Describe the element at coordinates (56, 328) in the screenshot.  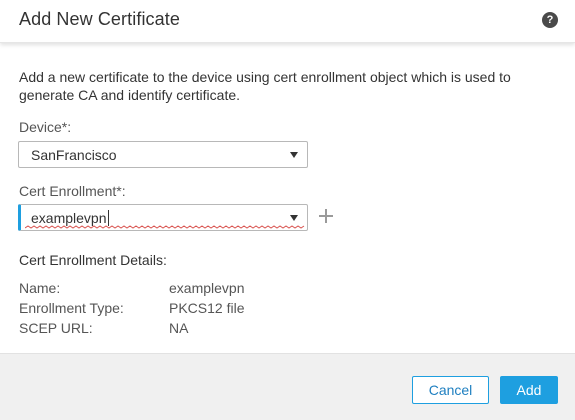
I see `detail-key: SCEP URL:` at that location.